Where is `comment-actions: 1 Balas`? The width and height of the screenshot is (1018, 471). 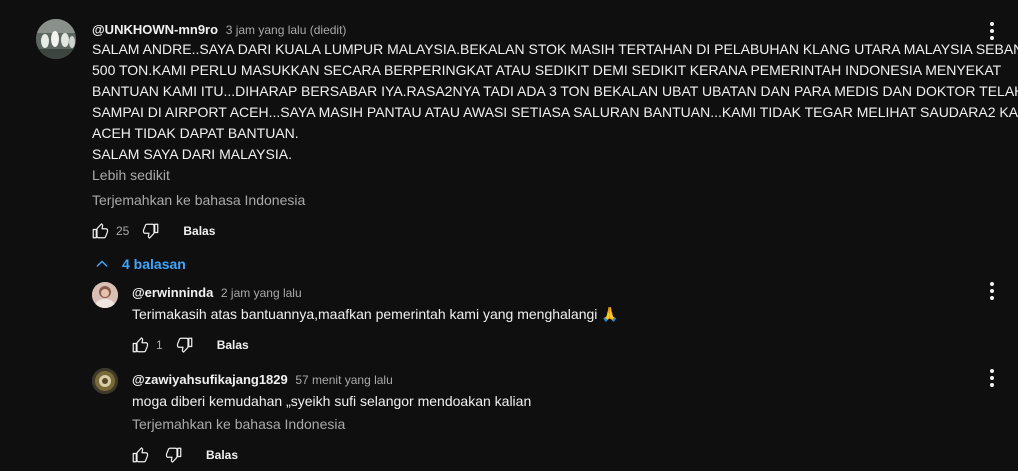
comment-actions: 1 Balas is located at coordinates (188, 345).